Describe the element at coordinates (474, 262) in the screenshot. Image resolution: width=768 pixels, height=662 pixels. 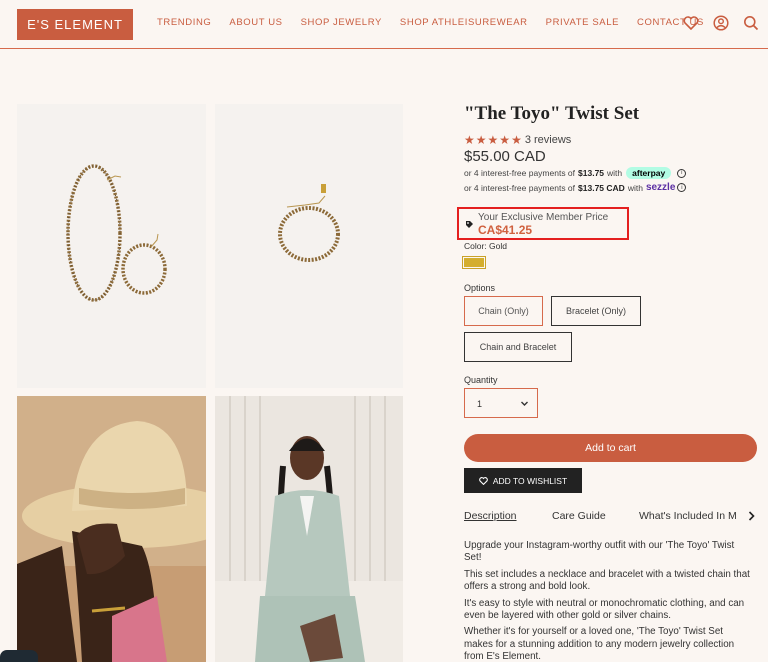
I see `color-swatch-gold` at that location.